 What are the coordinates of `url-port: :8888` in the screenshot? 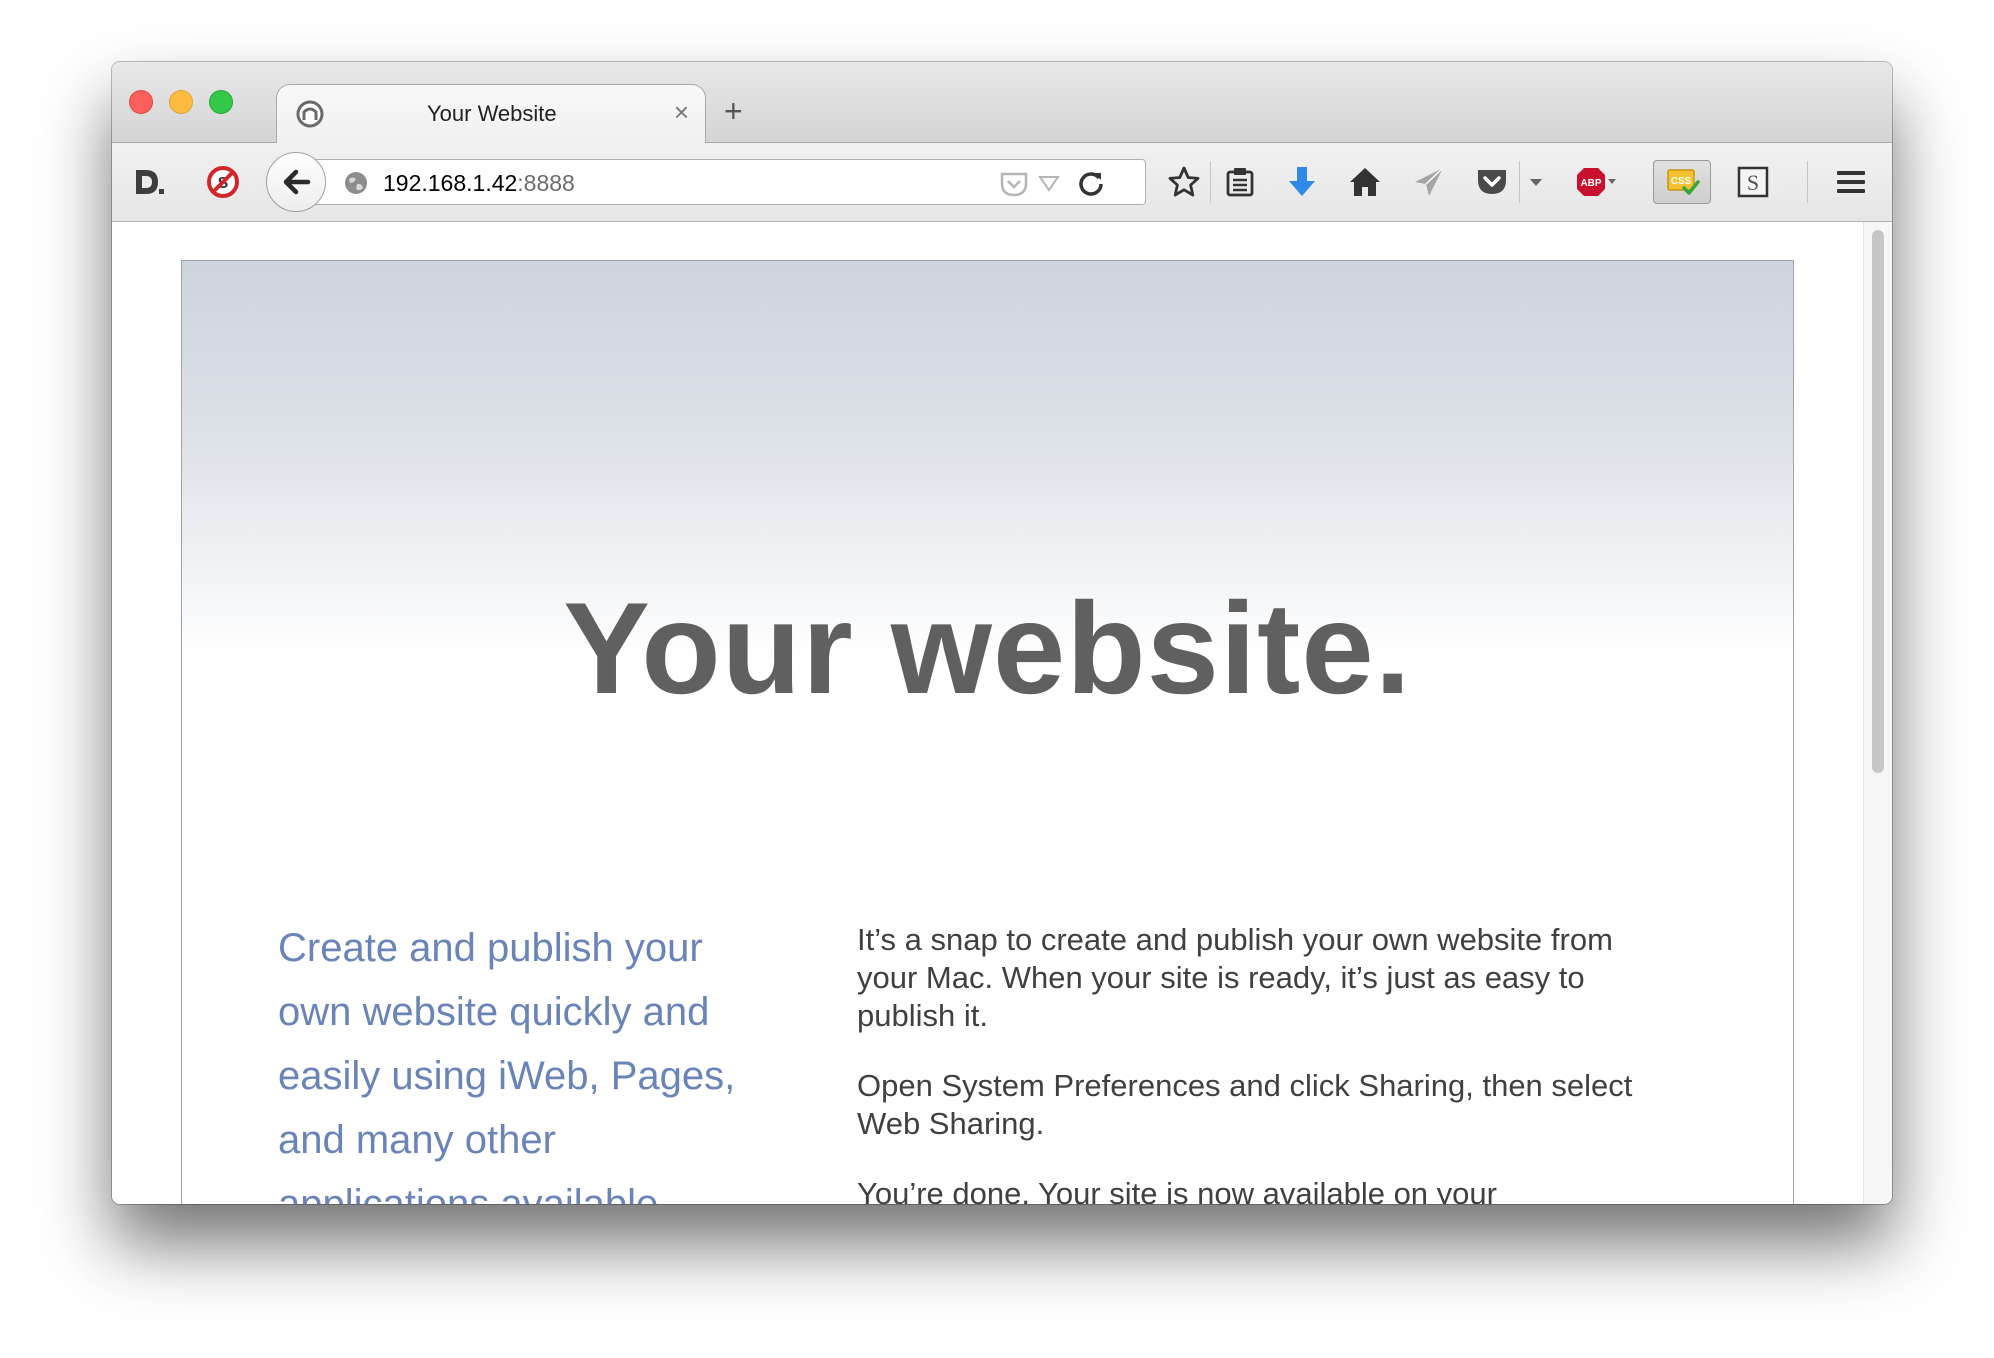 It's located at (546, 183).